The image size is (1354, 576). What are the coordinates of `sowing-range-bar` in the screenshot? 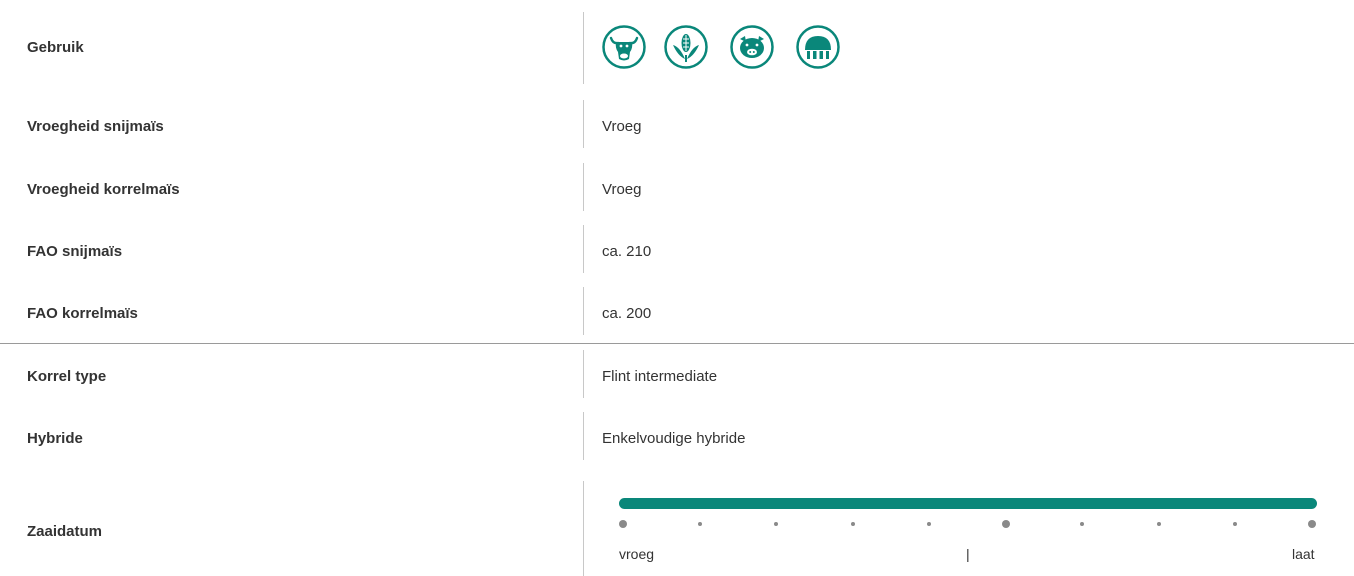 It's located at (968, 503).